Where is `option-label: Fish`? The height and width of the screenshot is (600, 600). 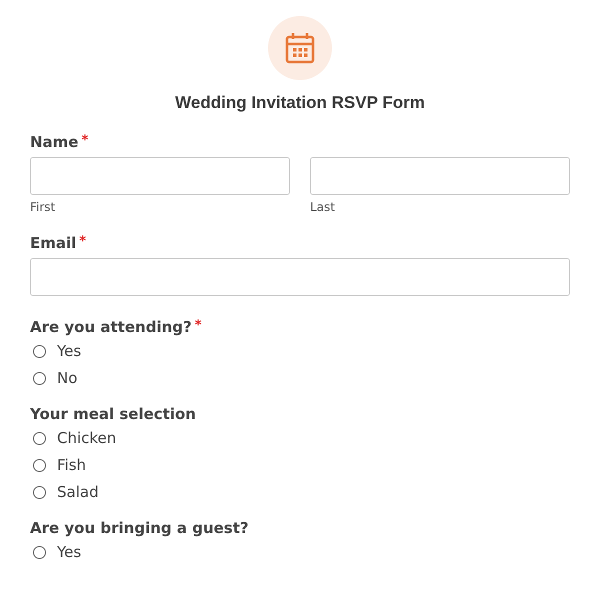 option-label: Fish is located at coordinates (71, 465).